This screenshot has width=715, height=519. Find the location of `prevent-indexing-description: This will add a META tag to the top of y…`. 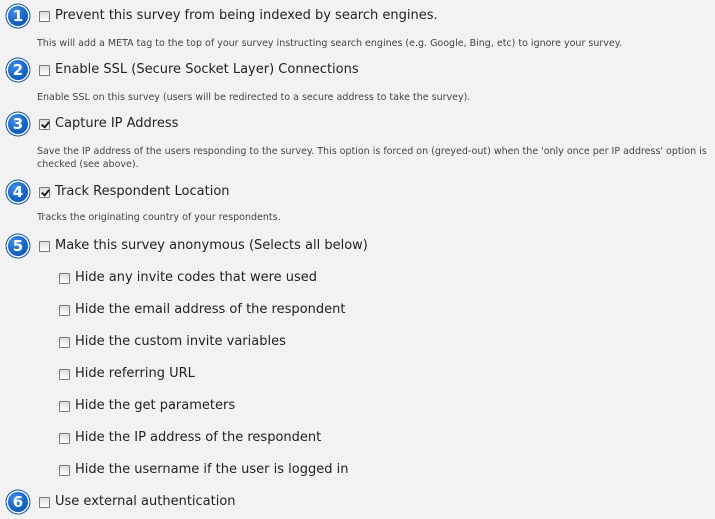

prevent-indexing-description: This will add a META tag to the top of y… is located at coordinates (330, 43).